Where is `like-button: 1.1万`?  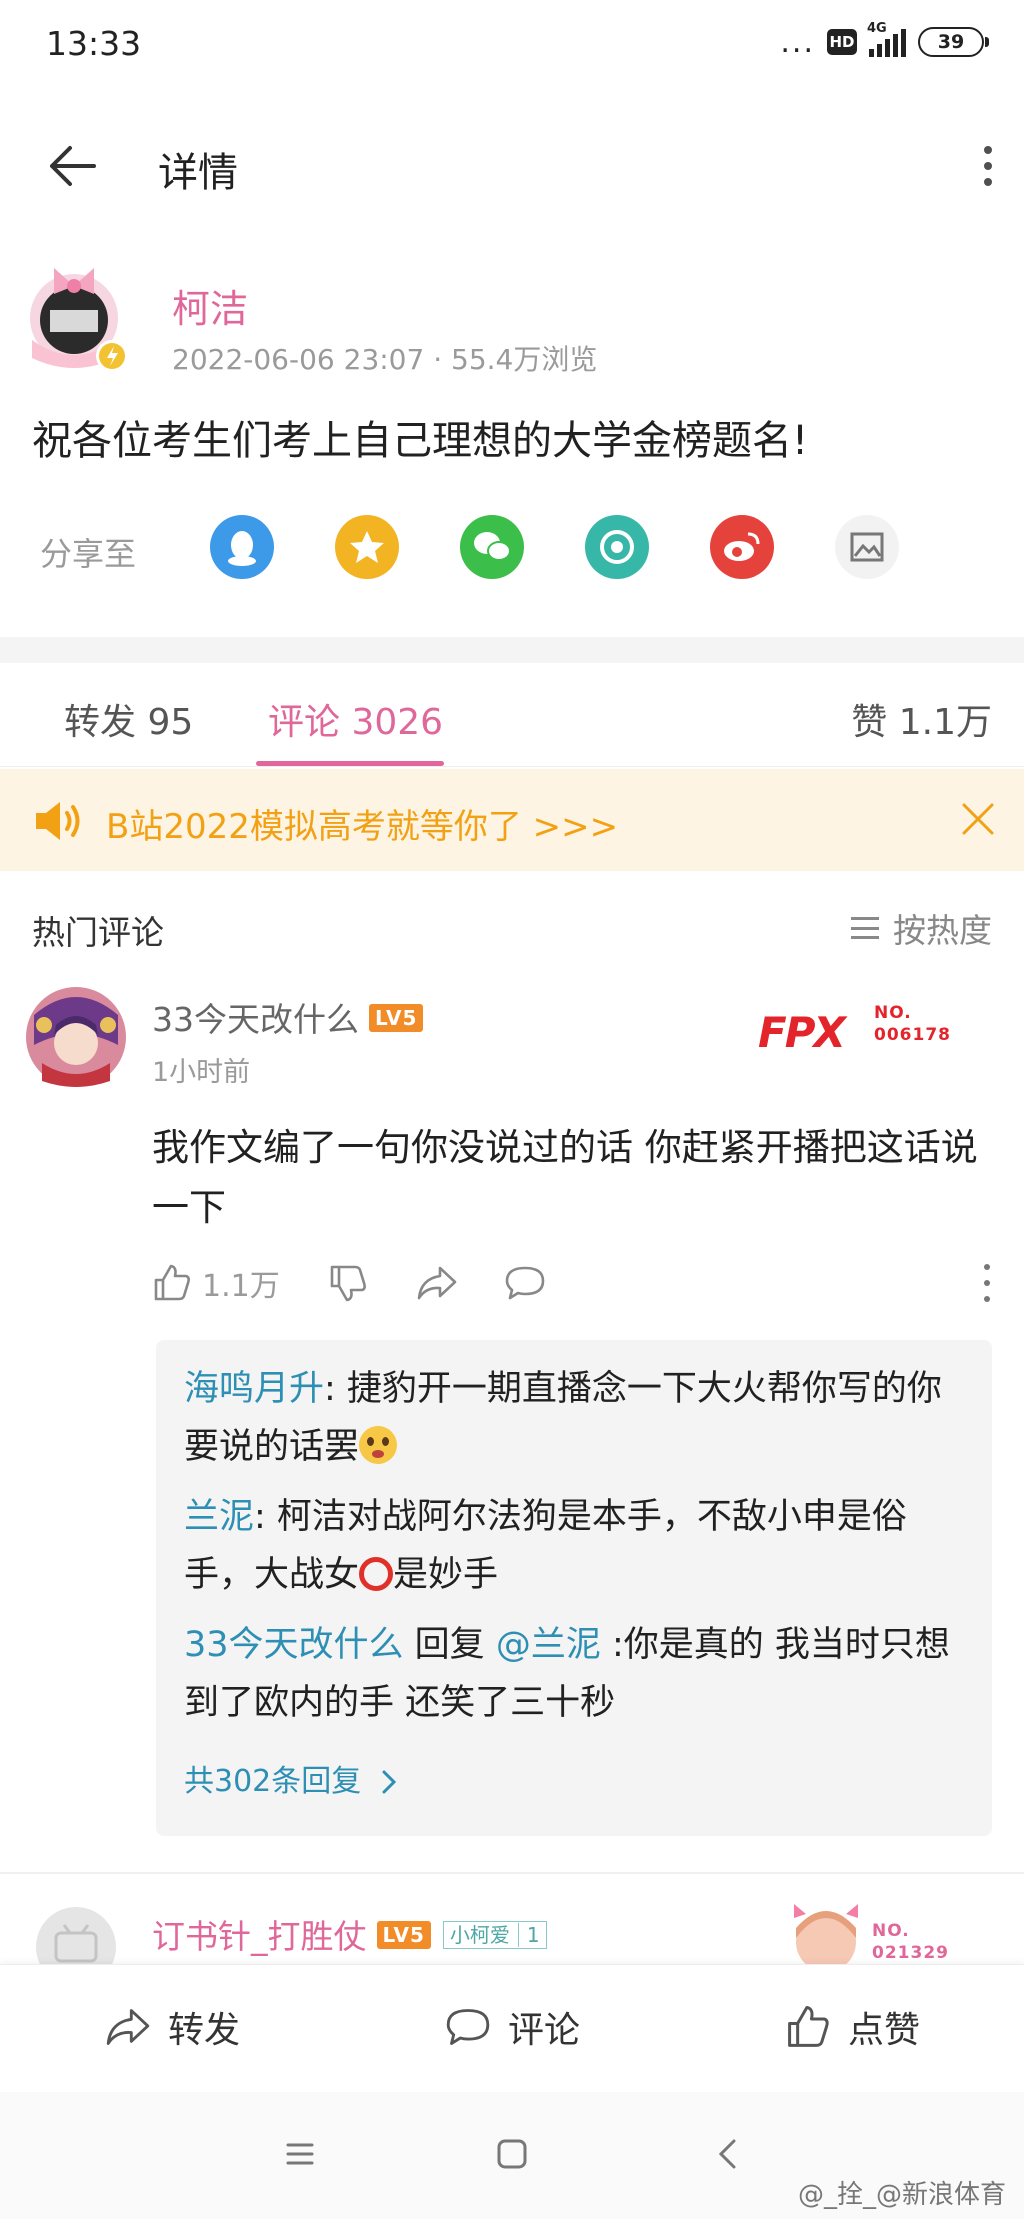
like-button: 1.1万 is located at coordinates (216, 1283).